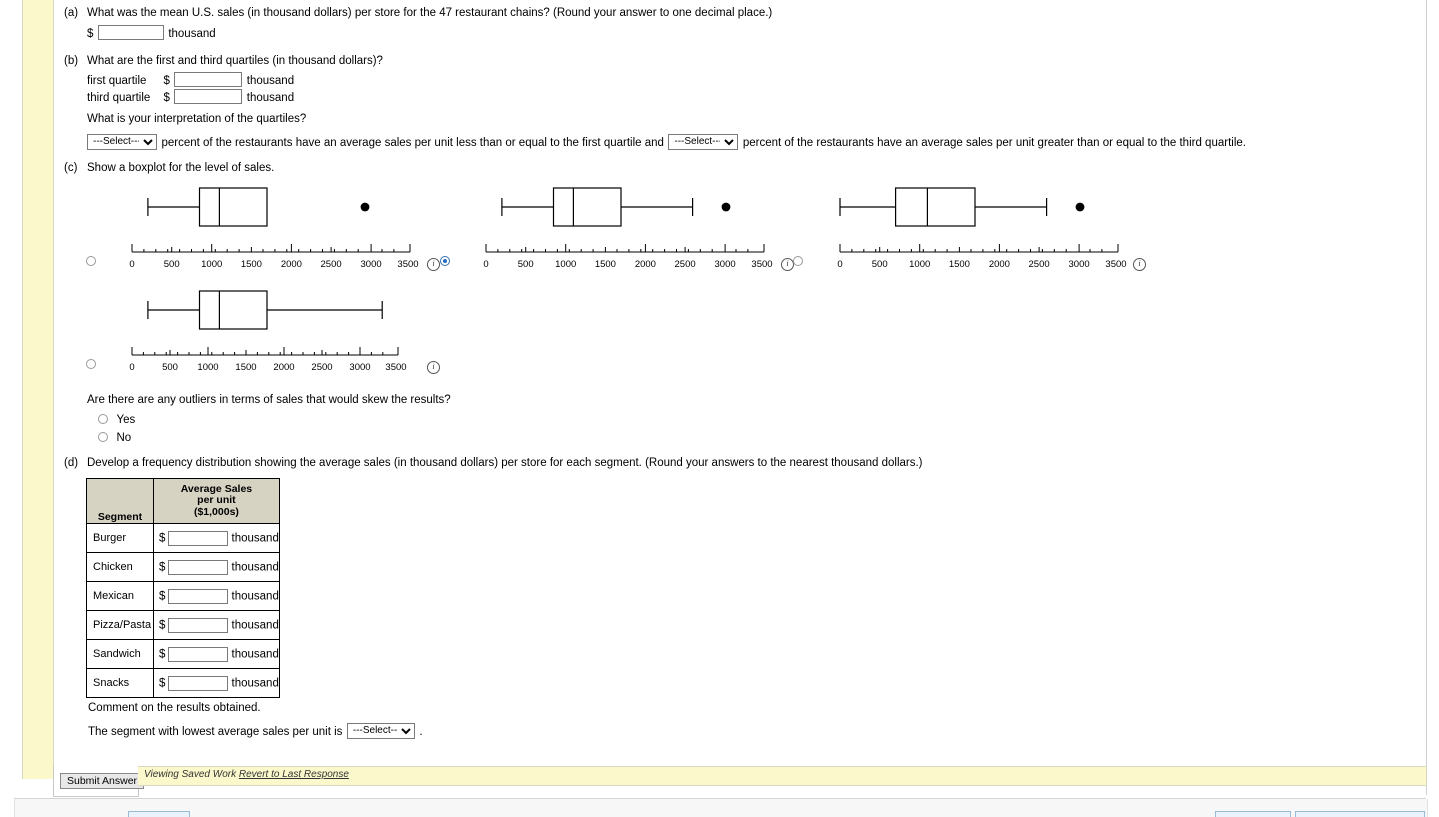  What do you see at coordinates (198, 596) in the screenshot?
I see `segment-value-input-mexican` at bounding box center [198, 596].